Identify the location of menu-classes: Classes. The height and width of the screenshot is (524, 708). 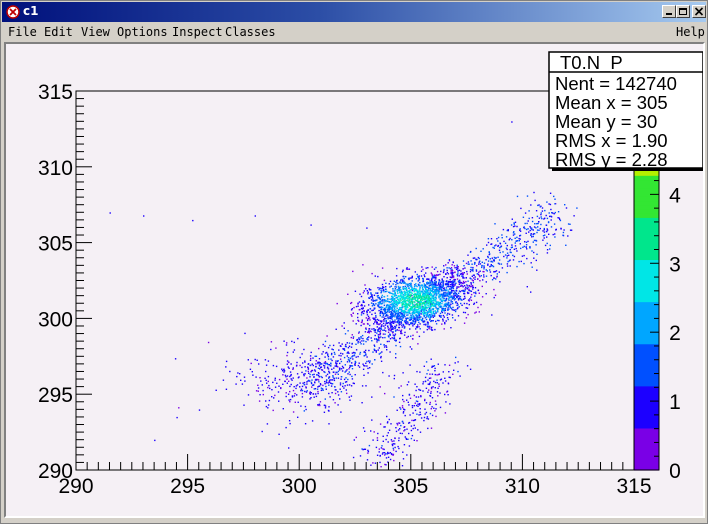
(250, 32).